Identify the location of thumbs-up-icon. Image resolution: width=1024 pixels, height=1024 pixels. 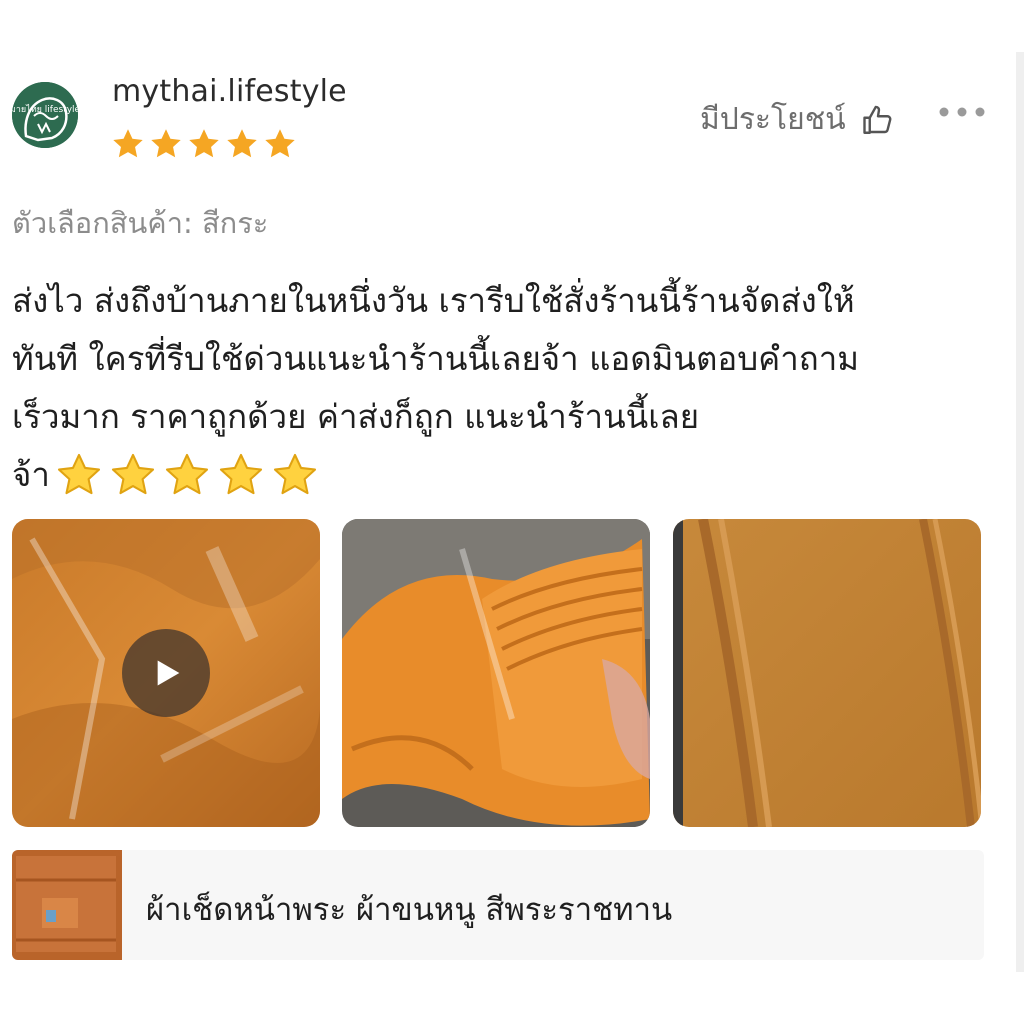
(877, 119).